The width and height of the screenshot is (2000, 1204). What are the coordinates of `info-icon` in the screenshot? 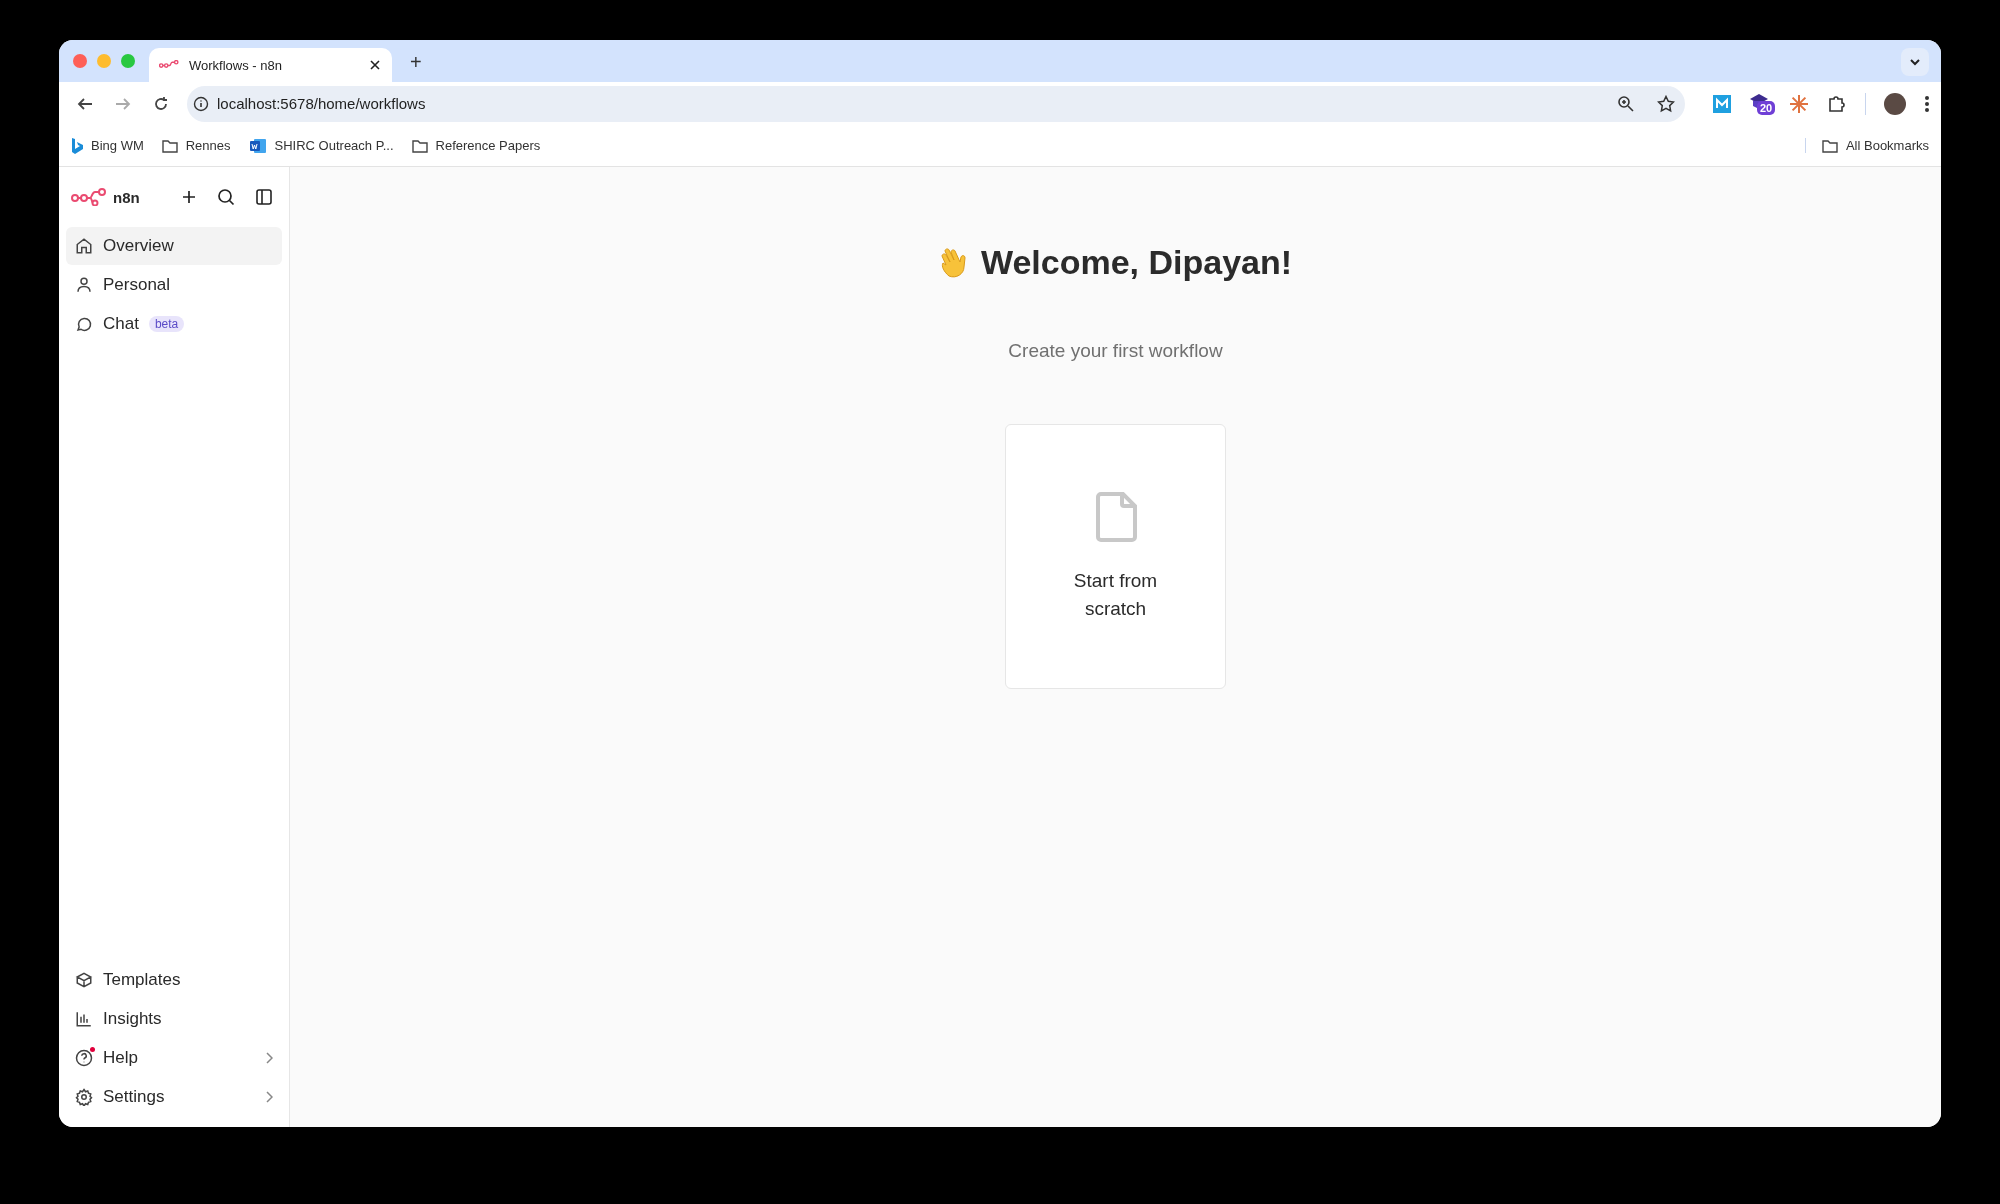 It's located at (201, 103).